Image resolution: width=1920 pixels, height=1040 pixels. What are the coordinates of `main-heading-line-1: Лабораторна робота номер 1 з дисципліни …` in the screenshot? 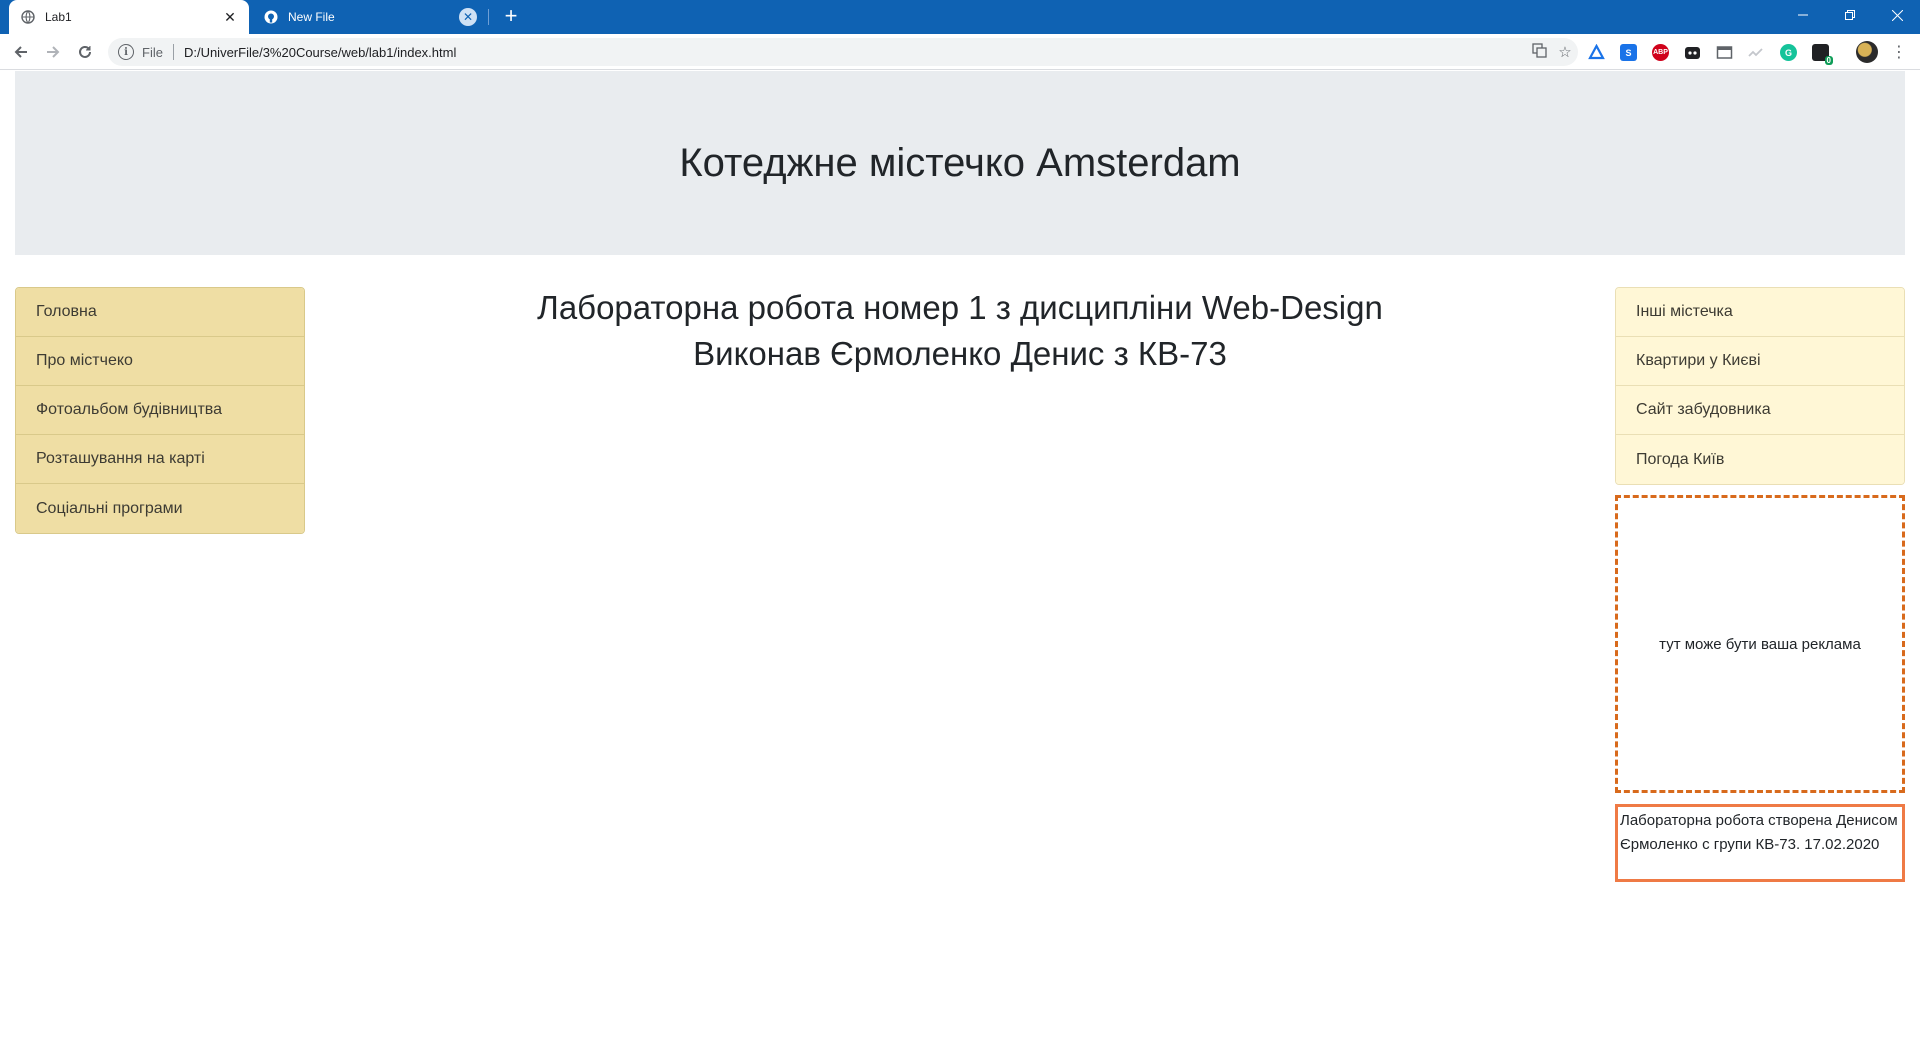 It's located at (960, 307).